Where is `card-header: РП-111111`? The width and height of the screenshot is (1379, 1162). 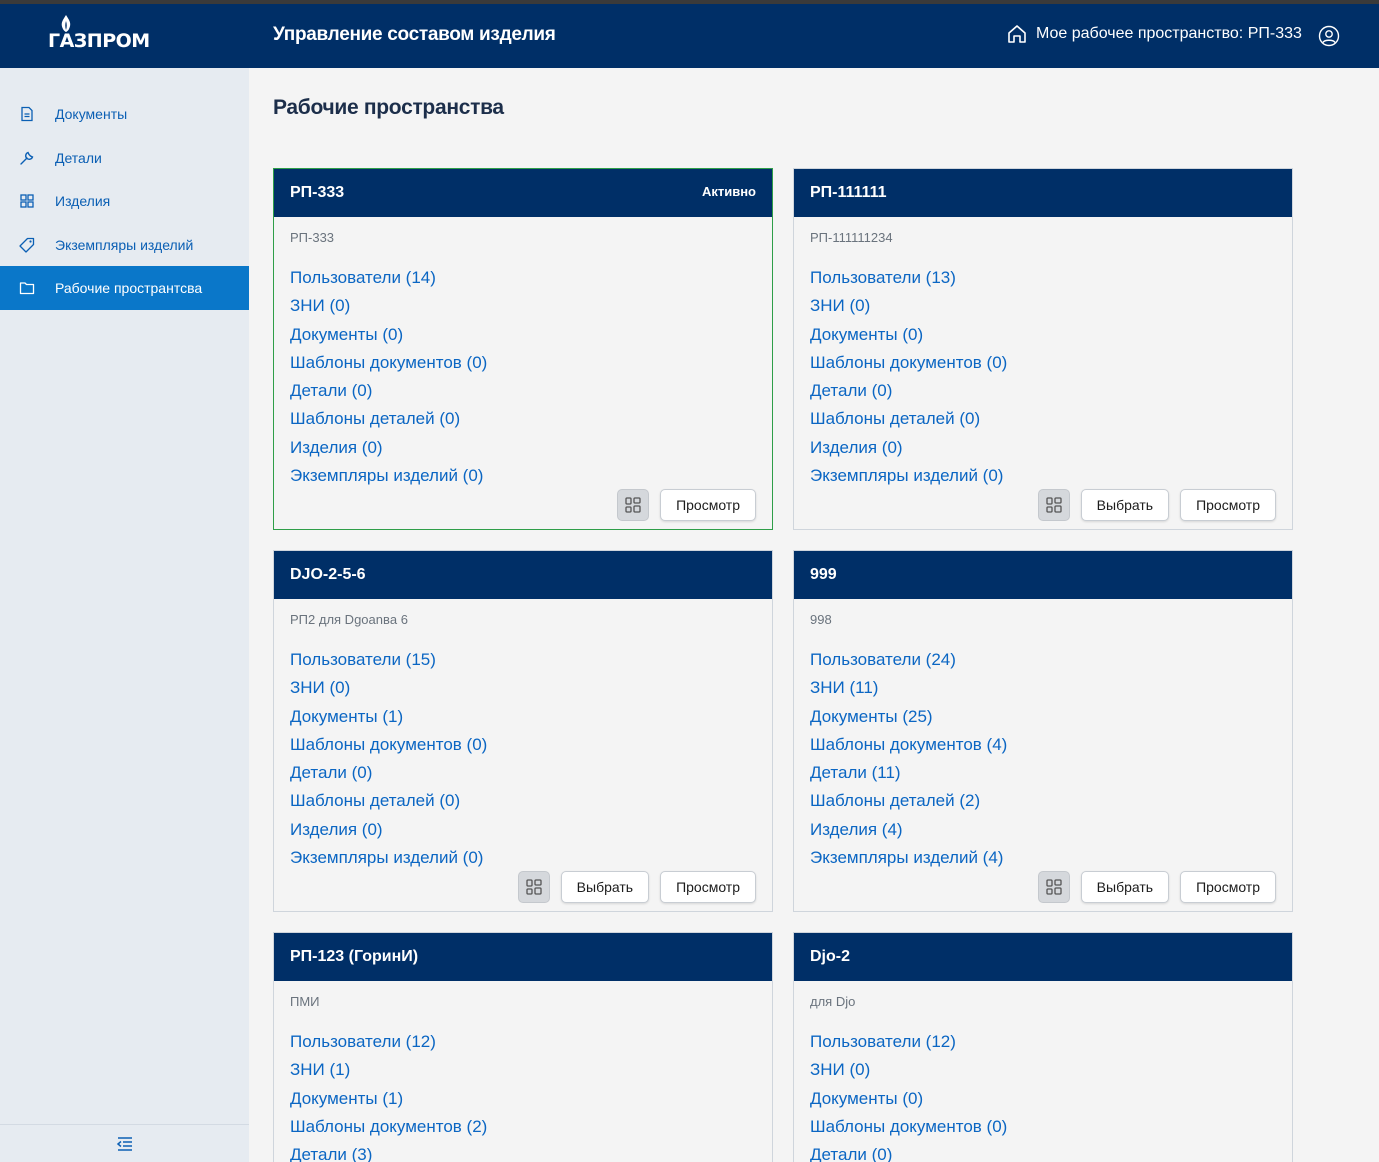 card-header: РП-111111 is located at coordinates (1043, 193).